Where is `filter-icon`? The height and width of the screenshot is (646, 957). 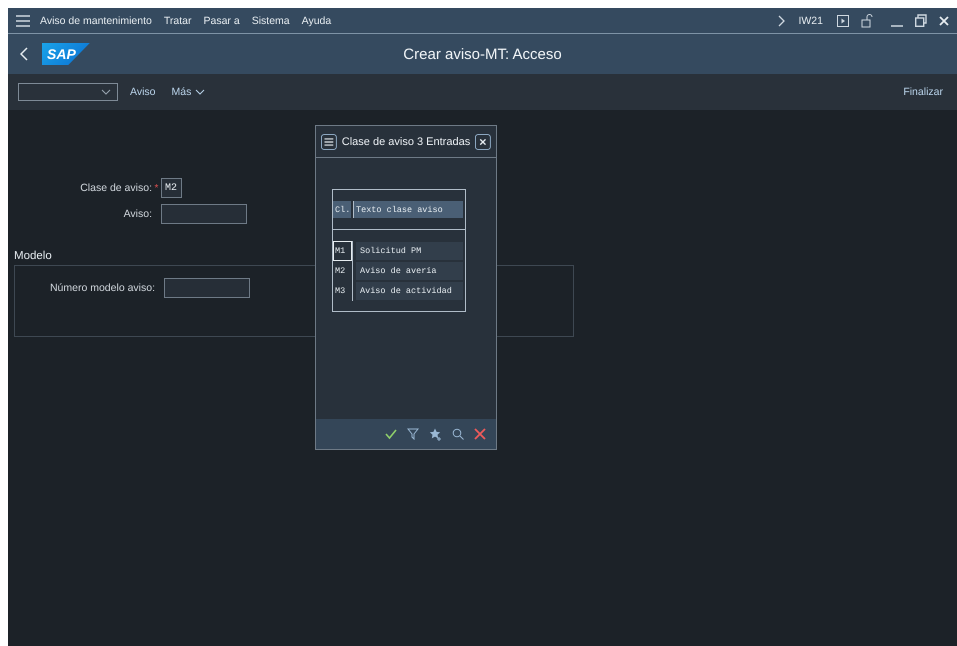 filter-icon is located at coordinates (413, 434).